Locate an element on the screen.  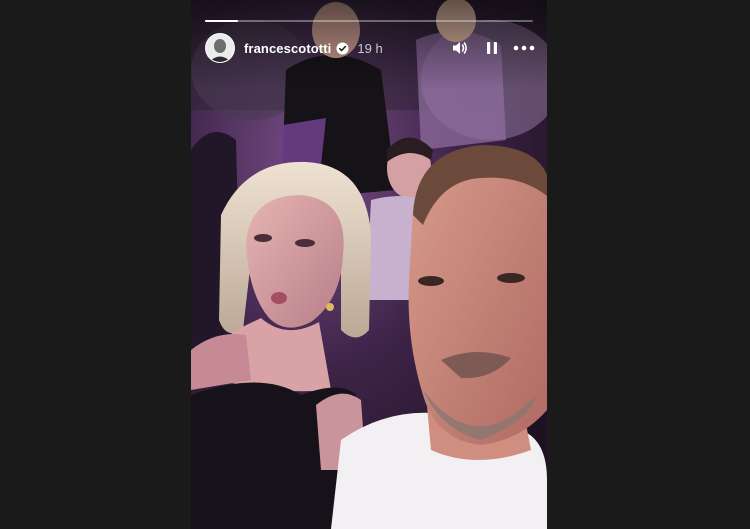
story-header: francescototti 19 h is located at coordinates (370, 48).